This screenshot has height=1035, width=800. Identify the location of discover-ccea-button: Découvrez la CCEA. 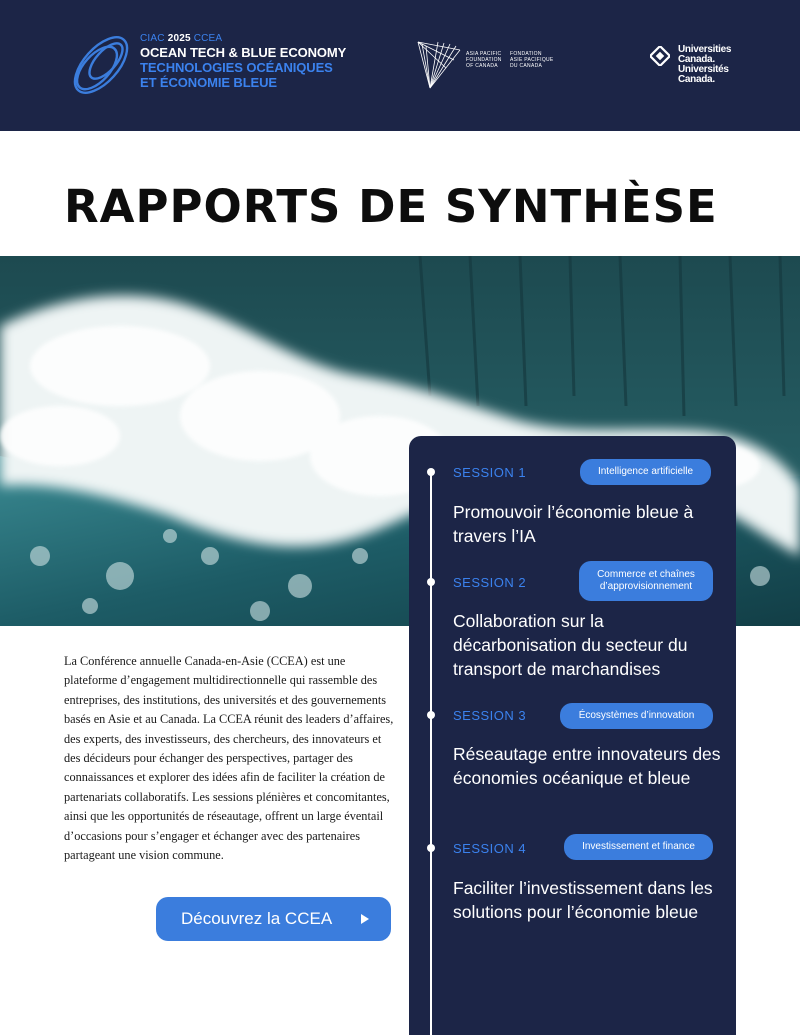
(273, 919).